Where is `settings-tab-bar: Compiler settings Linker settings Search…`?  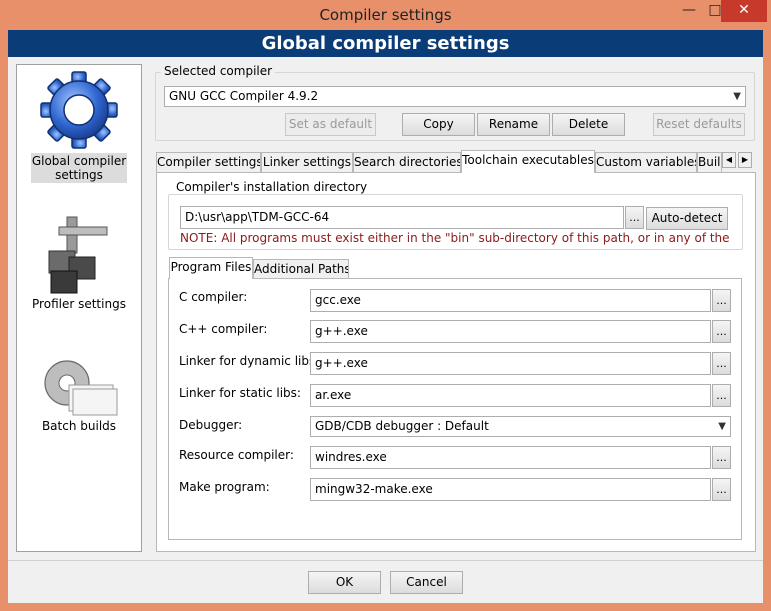
settings-tab-bar: Compiler settings Linker settings Search… is located at coordinates (456, 161).